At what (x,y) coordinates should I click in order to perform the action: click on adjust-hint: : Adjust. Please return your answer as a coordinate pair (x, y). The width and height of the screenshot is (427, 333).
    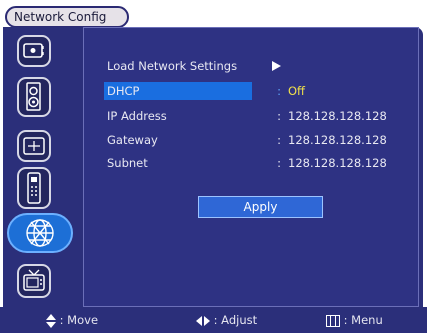
    Looking at the image, I should click on (226, 320).